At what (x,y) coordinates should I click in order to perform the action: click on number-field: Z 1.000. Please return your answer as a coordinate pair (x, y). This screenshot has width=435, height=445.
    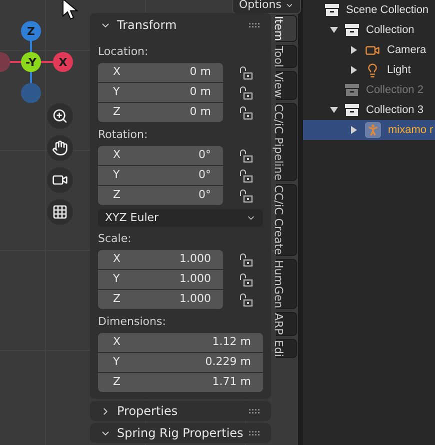
    Looking at the image, I should click on (160, 299).